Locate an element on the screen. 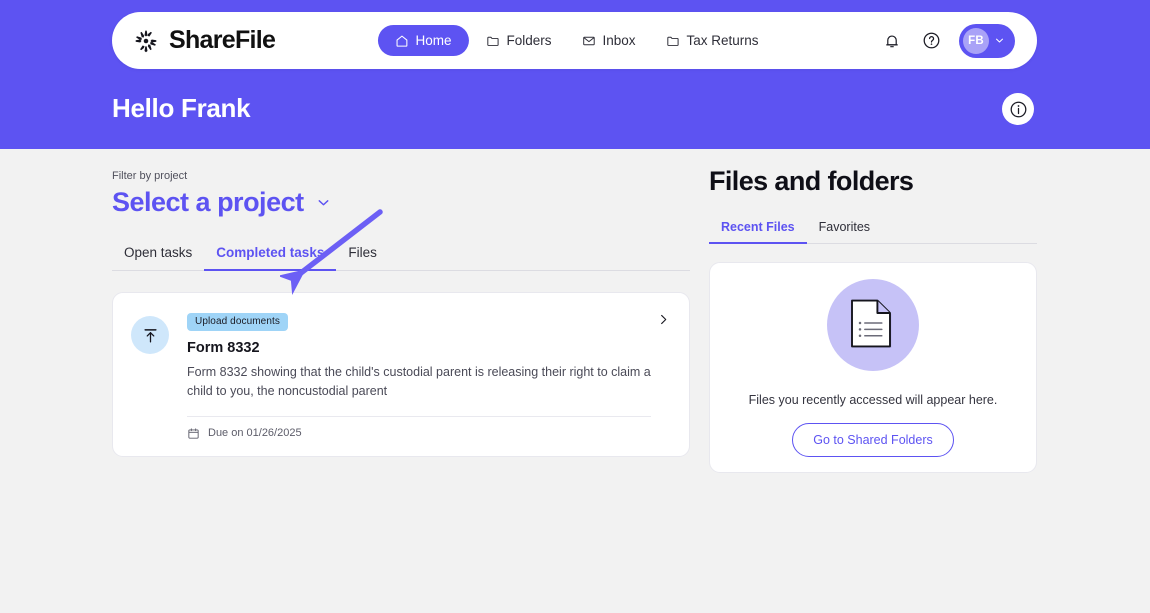  files-and-folders-section: Files and folders Recent Files Favorites is located at coordinates (873, 319).